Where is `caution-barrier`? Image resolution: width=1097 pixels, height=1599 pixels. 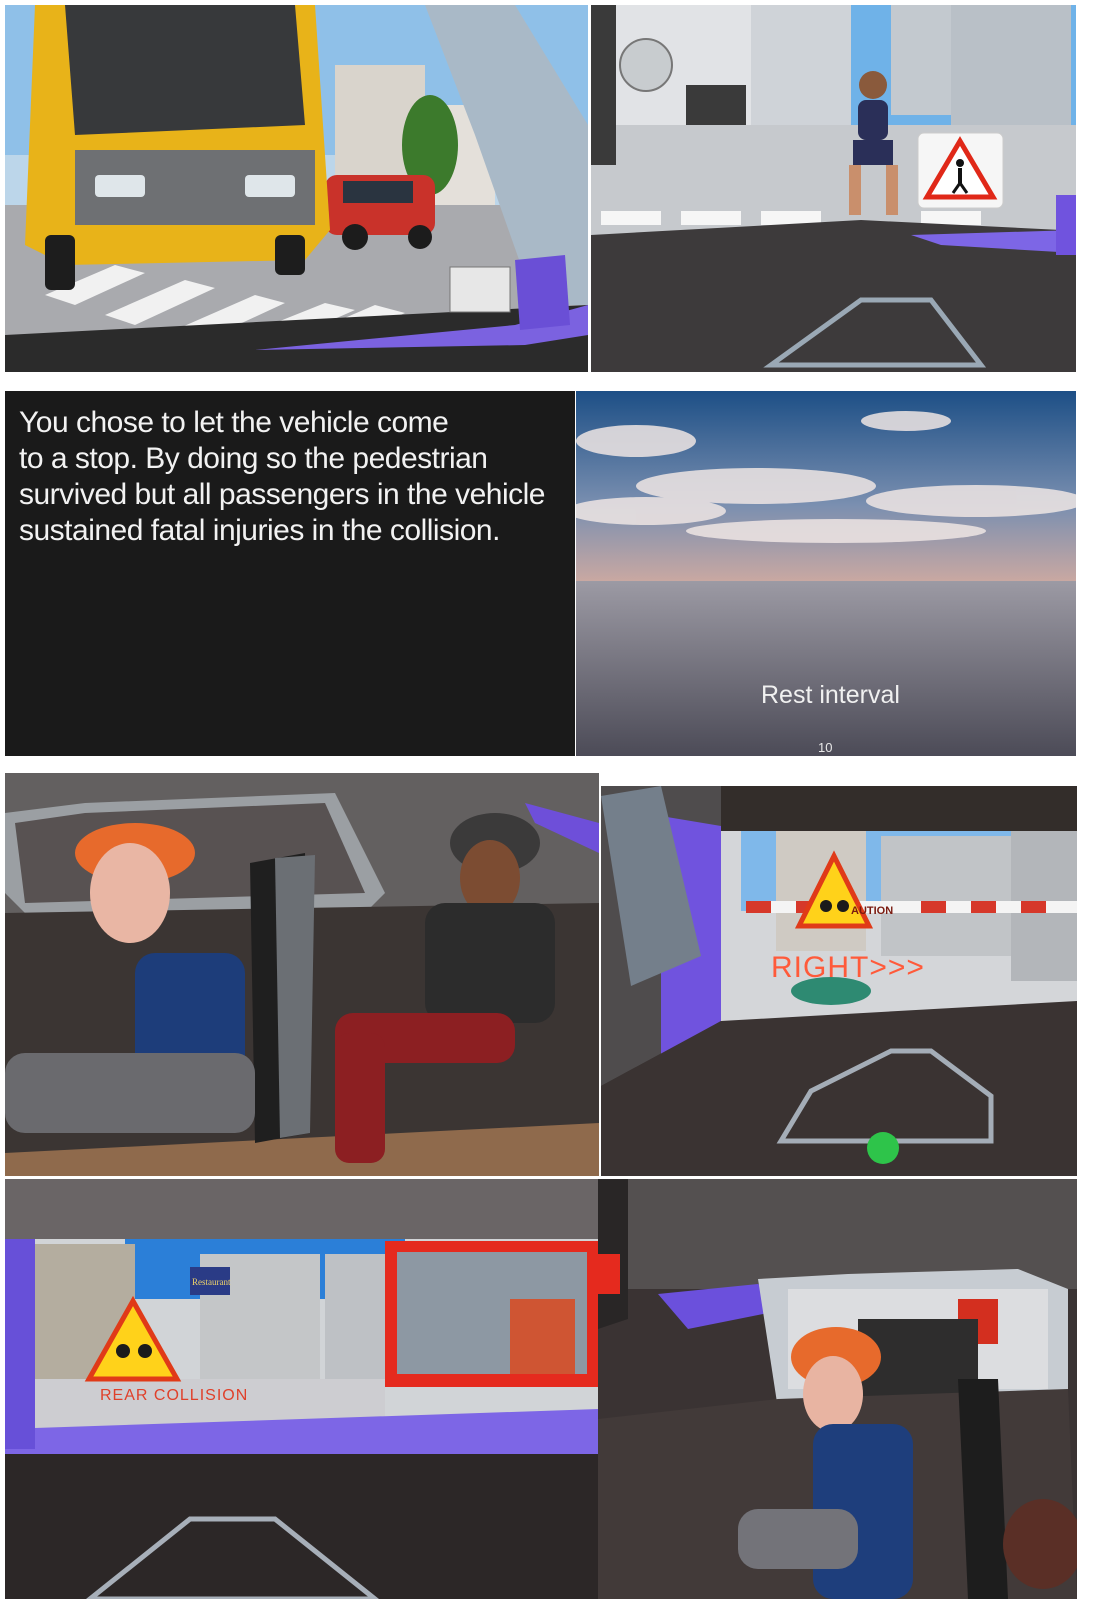
caution-barrier is located at coordinates (911, 907).